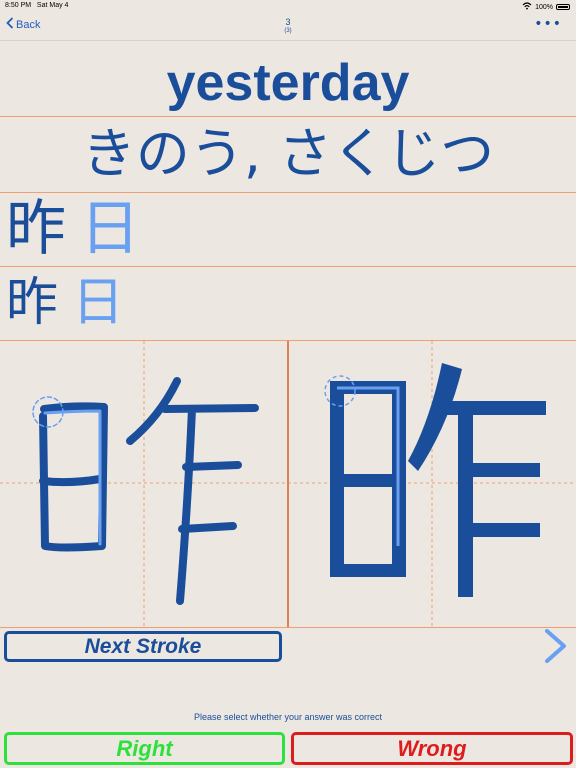  What do you see at coordinates (144, 748) in the screenshot?
I see `right-button: Right` at bounding box center [144, 748].